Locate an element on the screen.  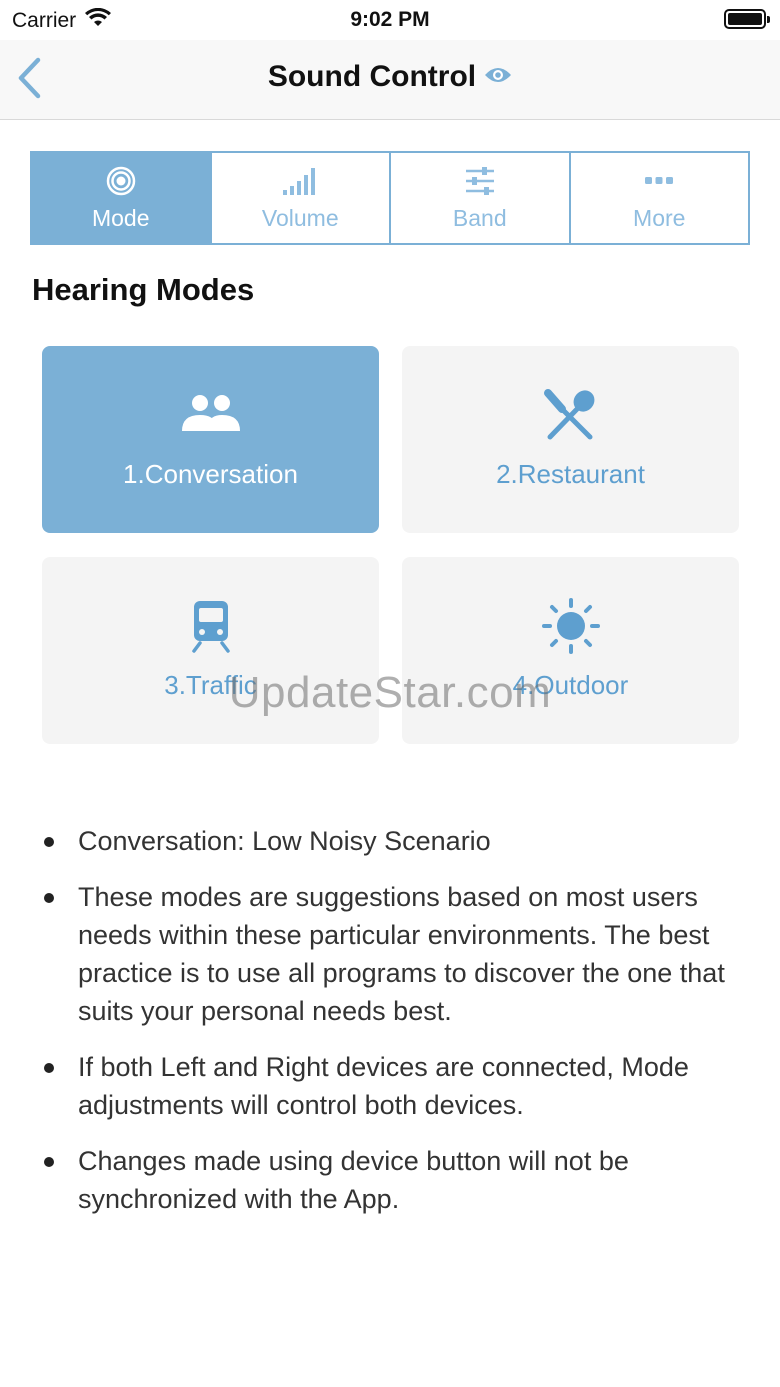
tab-more-label: More is located at coordinates (659, 217).